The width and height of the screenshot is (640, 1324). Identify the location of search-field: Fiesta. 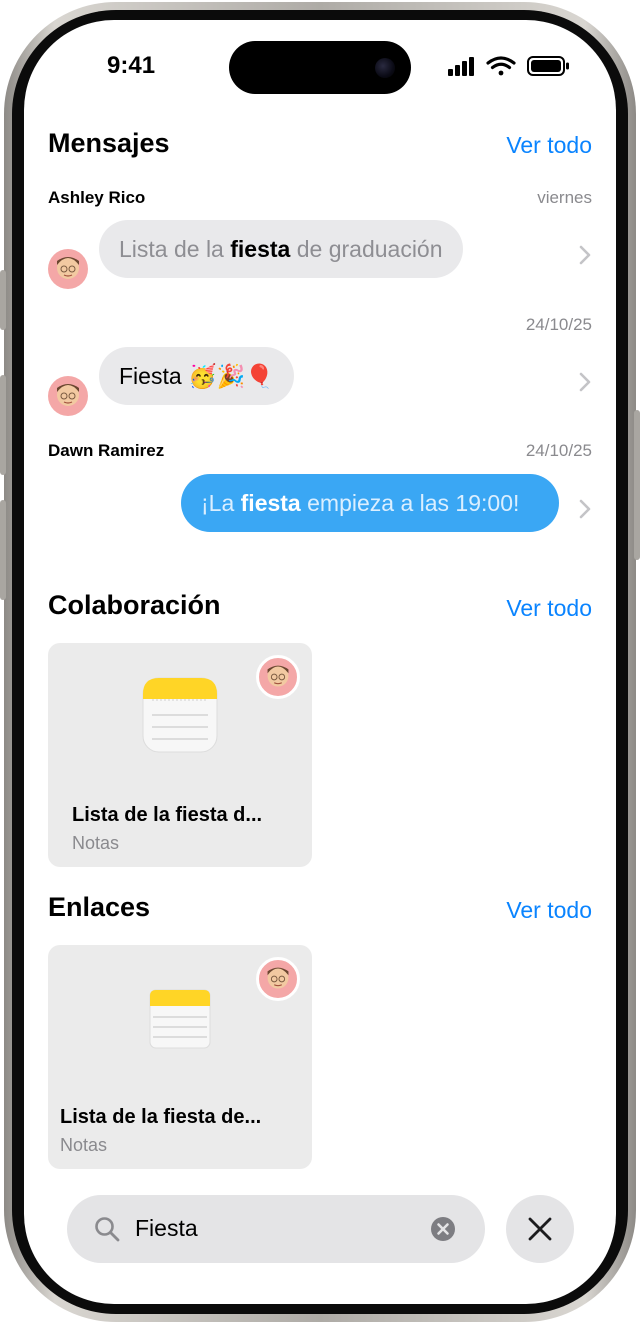
(276, 1229).